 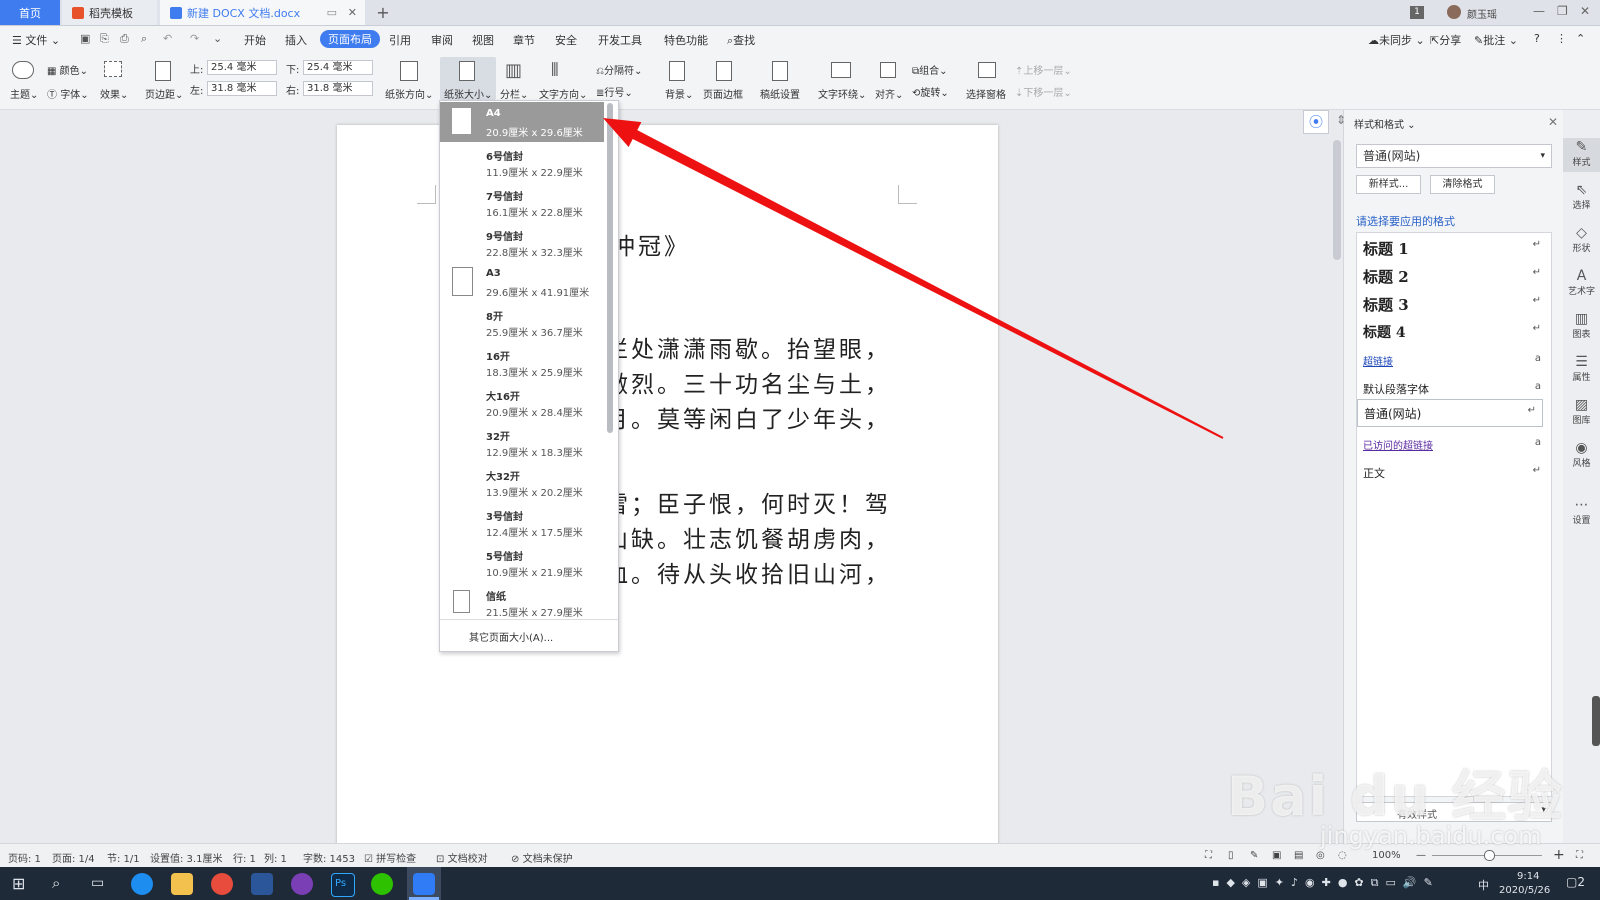 What do you see at coordinates (1539, 11) in the screenshot?
I see `minimize-icon: —` at bounding box center [1539, 11].